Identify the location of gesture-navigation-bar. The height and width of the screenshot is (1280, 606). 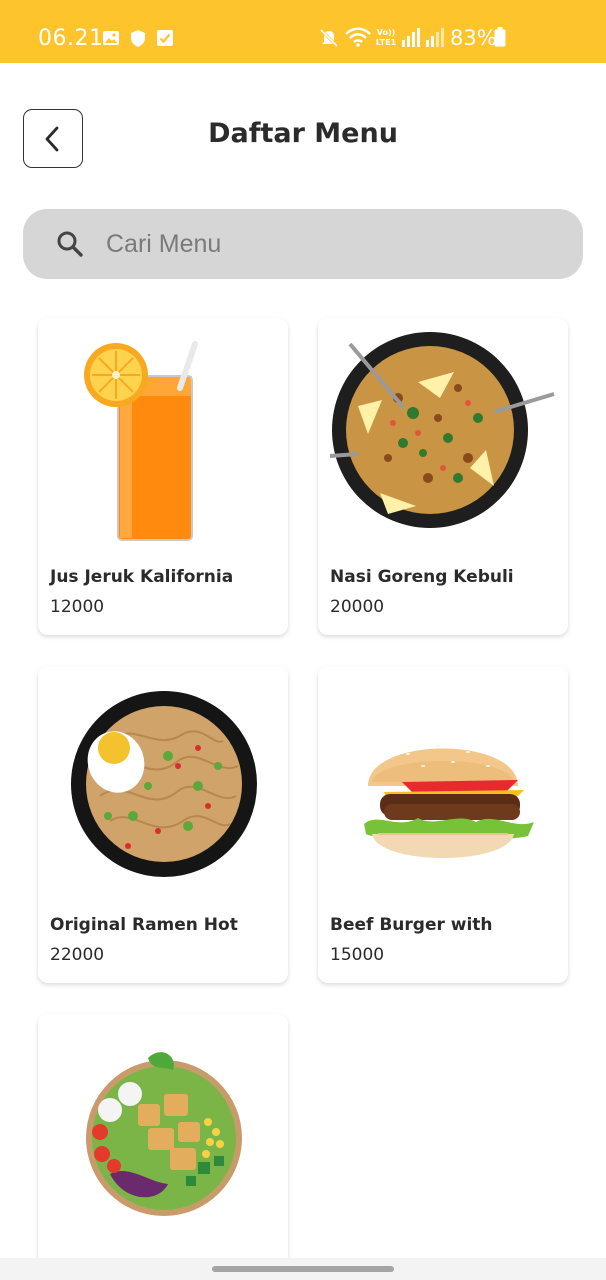
(303, 1269).